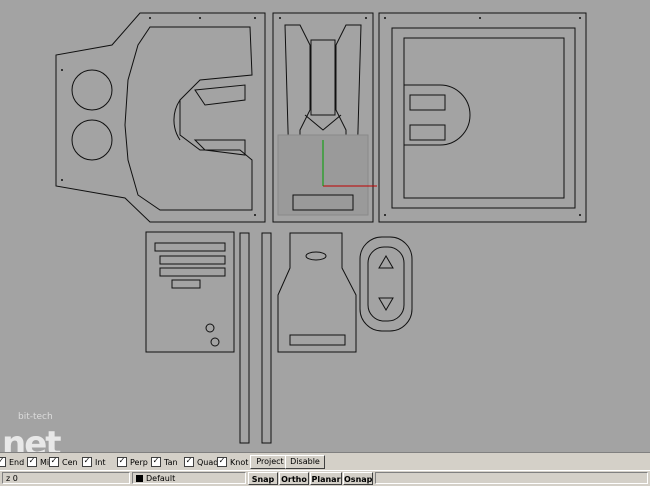  Describe the element at coordinates (266, 338) in the screenshot. I see `strip-right` at that location.